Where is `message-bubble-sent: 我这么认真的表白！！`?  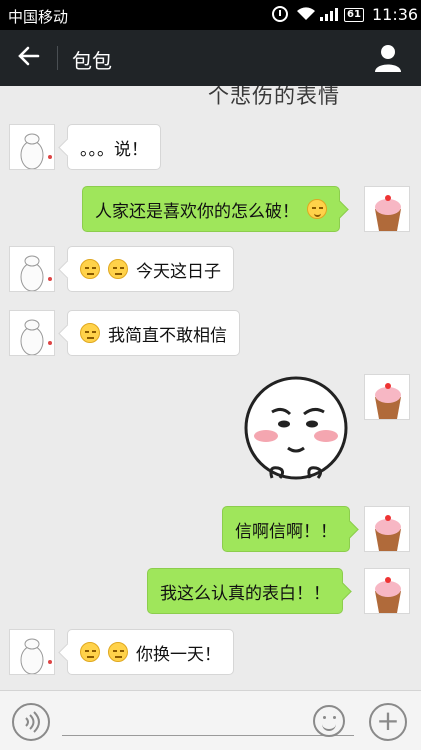 message-bubble-sent: 我这么认真的表白！！ is located at coordinates (245, 591).